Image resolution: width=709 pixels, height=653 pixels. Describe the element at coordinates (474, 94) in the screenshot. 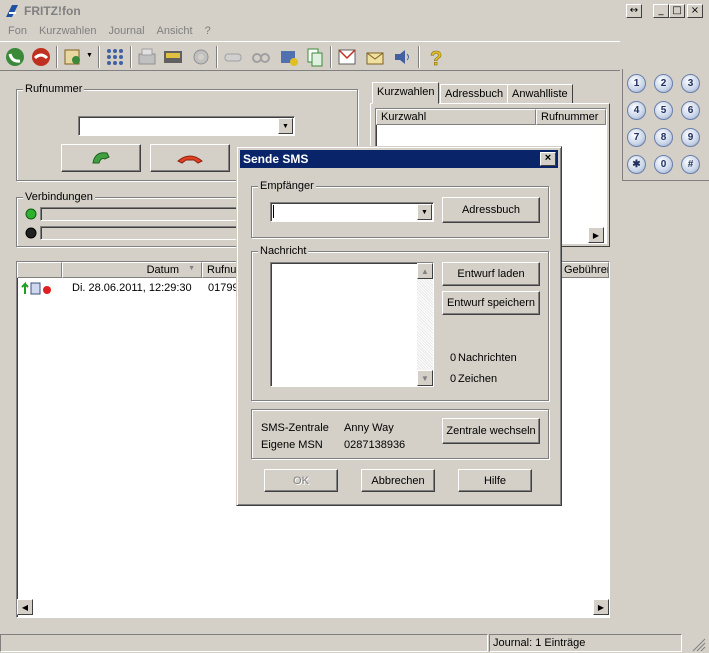

I see `tab-adressbuch: Adressbuch` at that location.